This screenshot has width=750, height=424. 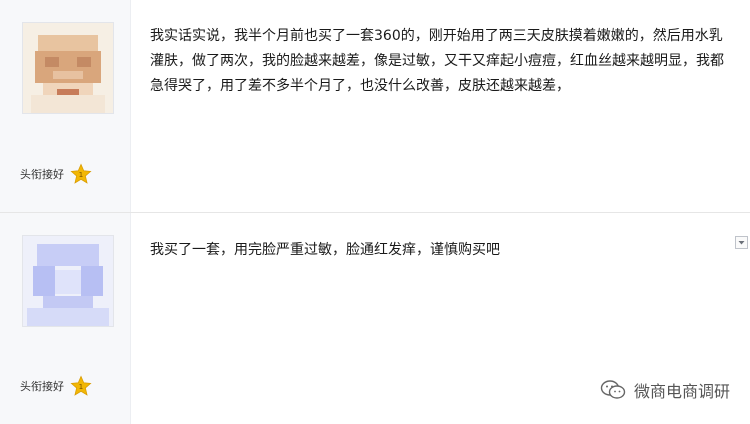 I want to click on watermark: 微商电商调研, so click(x=665, y=390).